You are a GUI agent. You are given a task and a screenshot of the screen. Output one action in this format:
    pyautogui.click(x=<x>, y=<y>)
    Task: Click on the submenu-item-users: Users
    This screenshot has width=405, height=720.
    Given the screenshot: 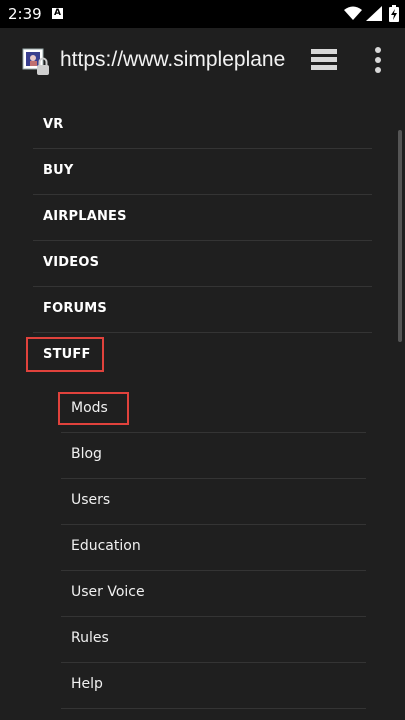 What is the action you would take?
    pyautogui.click(x=213, y=502)
    